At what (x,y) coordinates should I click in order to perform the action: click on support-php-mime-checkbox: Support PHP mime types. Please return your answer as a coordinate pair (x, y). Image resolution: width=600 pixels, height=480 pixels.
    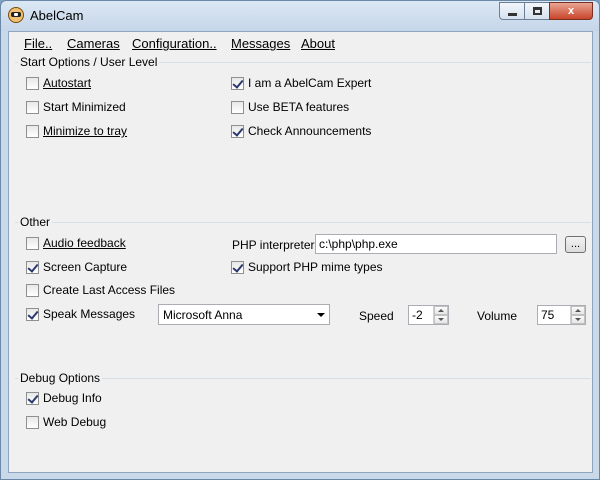
    Looking at the image, I should click on (307, 267).